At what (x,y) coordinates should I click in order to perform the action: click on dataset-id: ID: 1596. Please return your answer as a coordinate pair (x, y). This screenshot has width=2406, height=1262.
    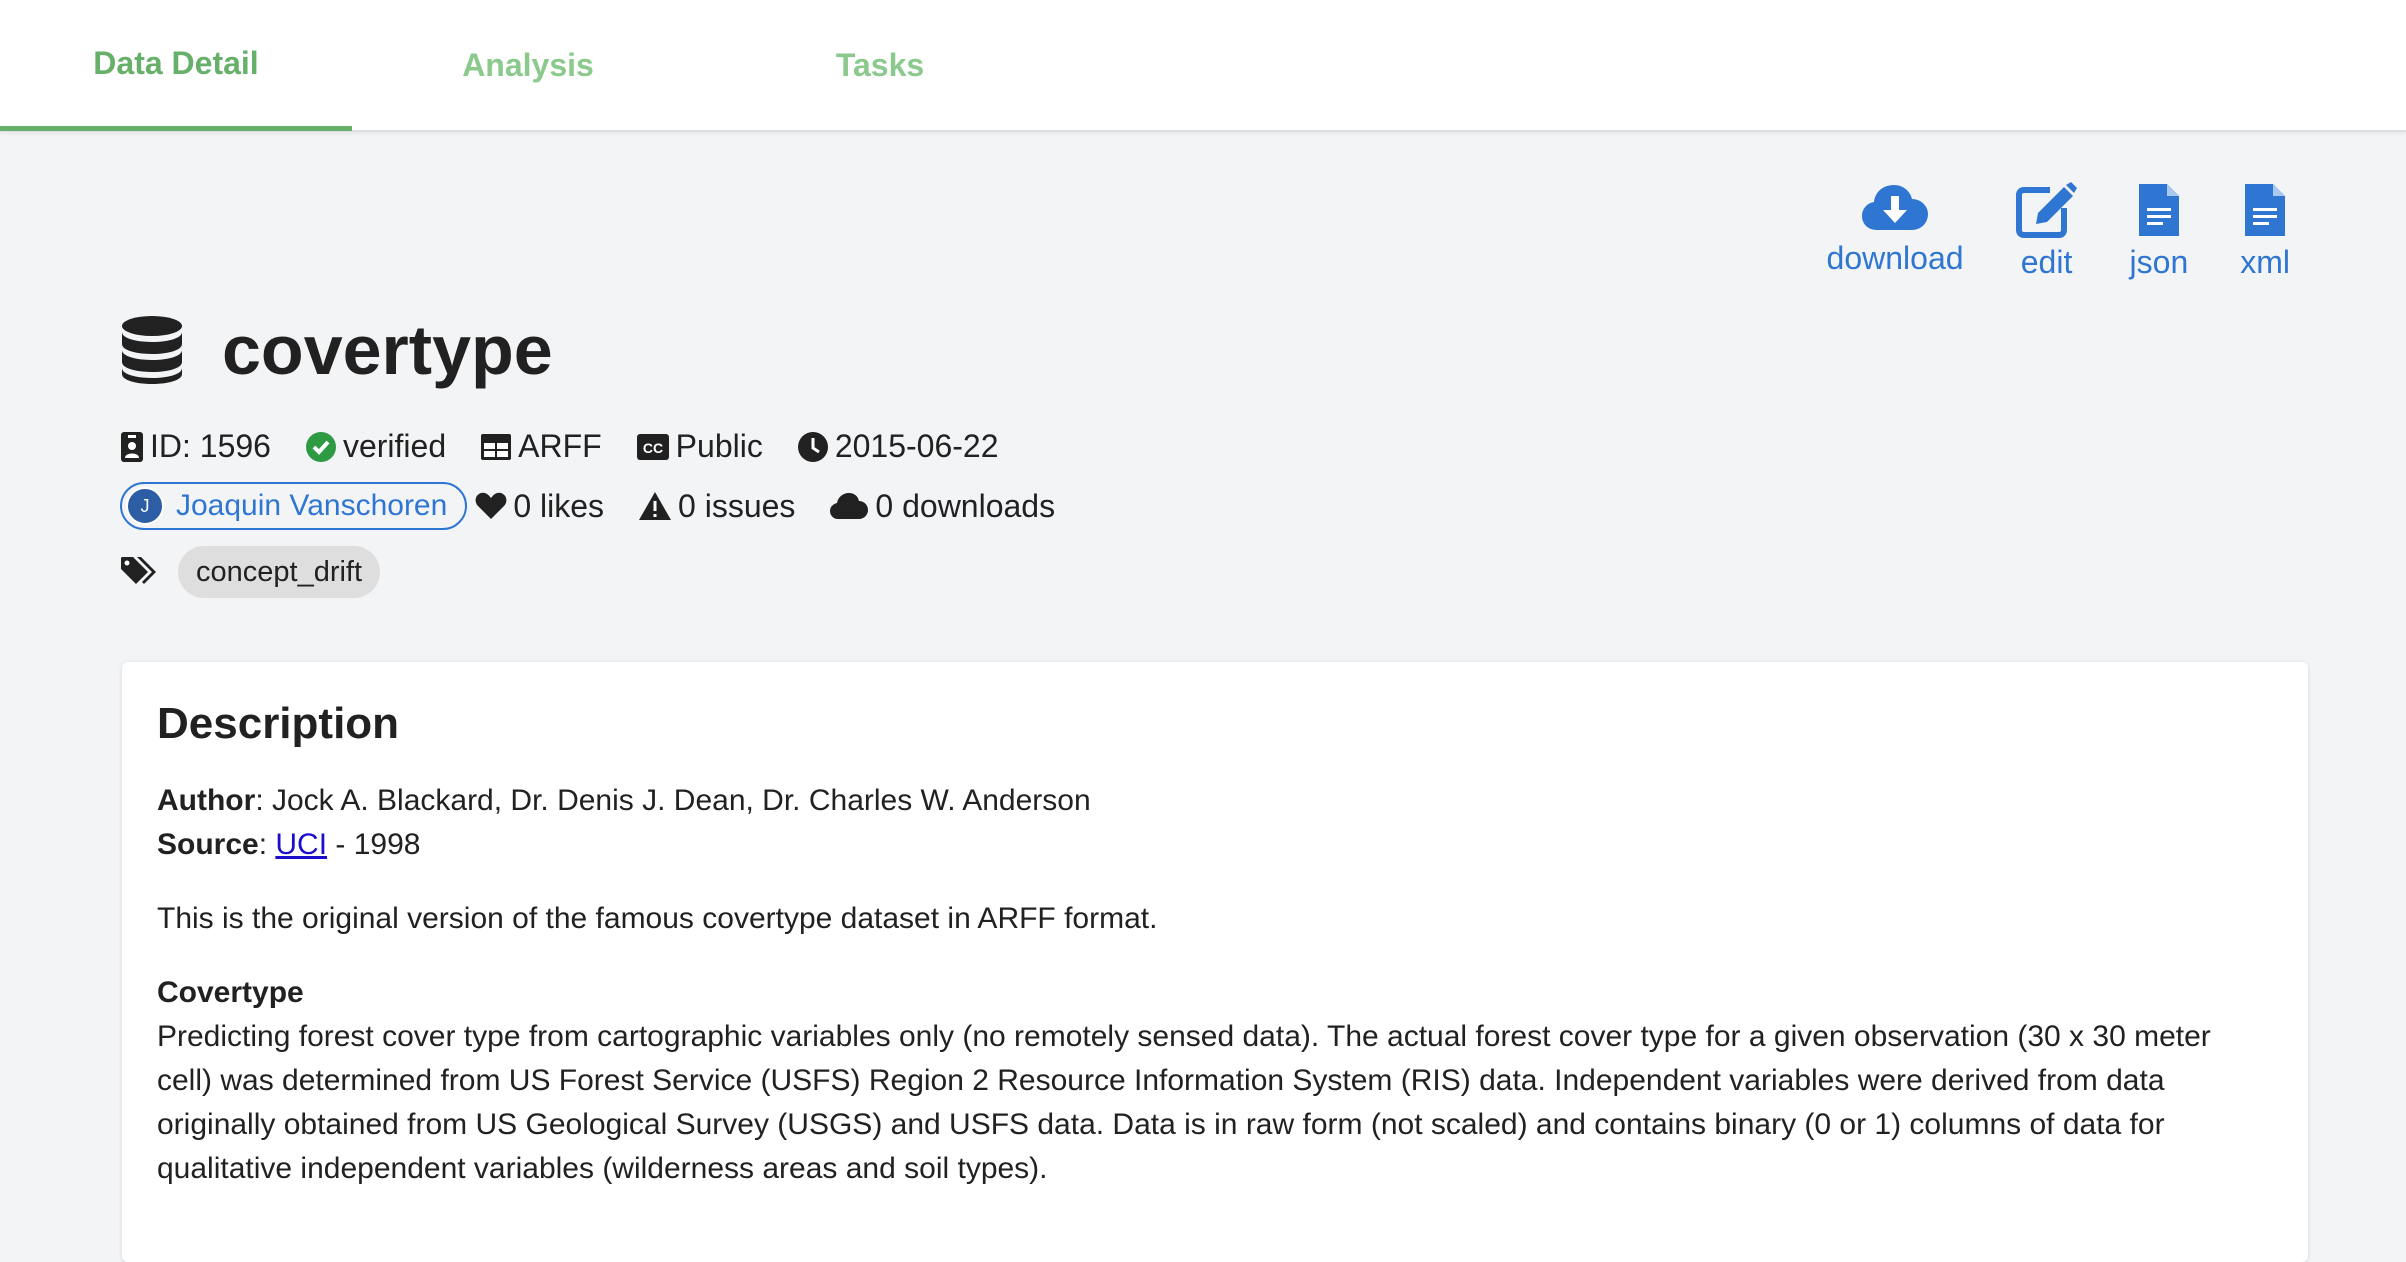
    Looking at the image, I should click on (195, 446).